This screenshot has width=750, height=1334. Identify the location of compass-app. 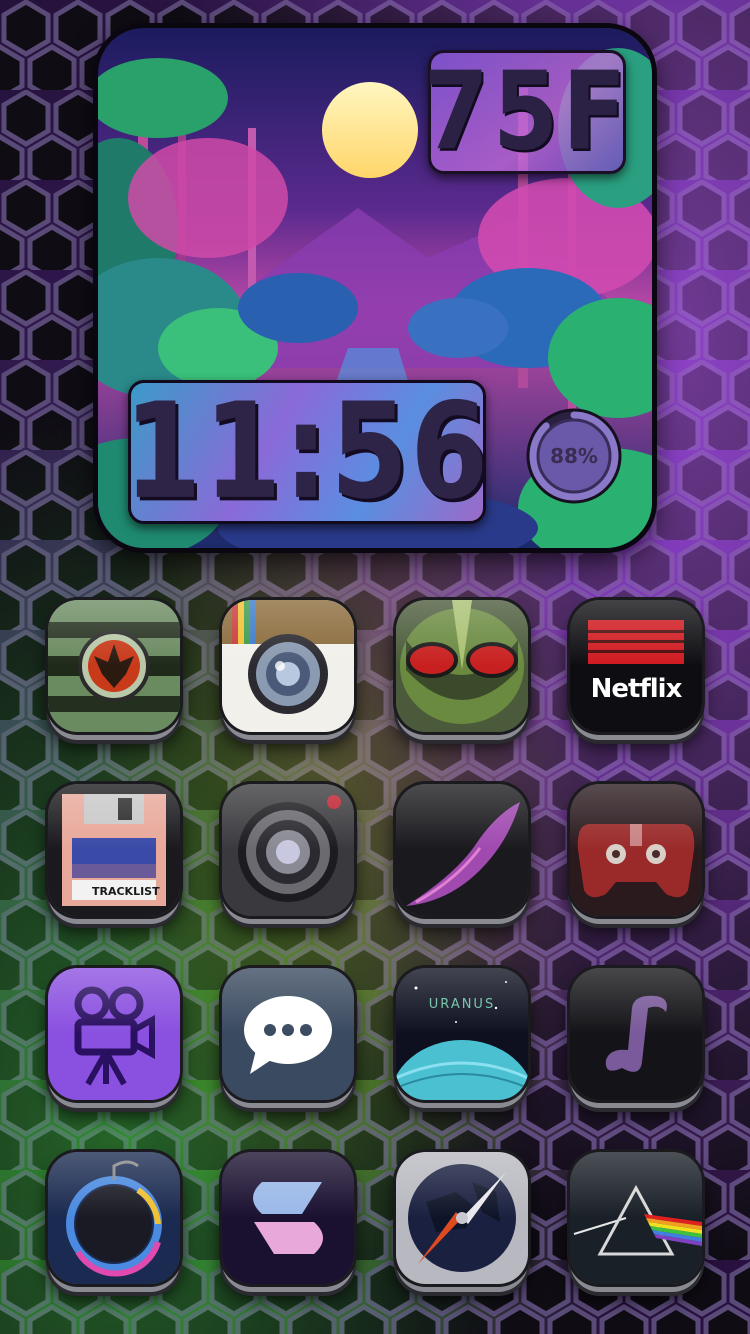
(462, 1218).